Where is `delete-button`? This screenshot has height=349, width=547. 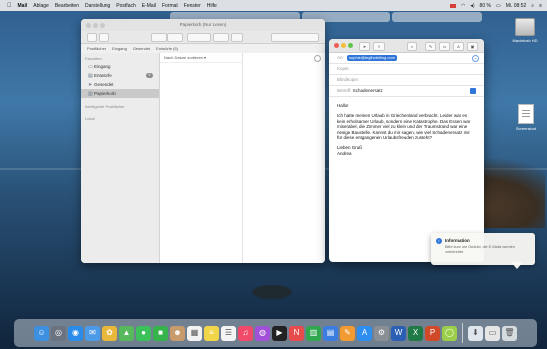 delete-button is located at coordinates (175, 37).